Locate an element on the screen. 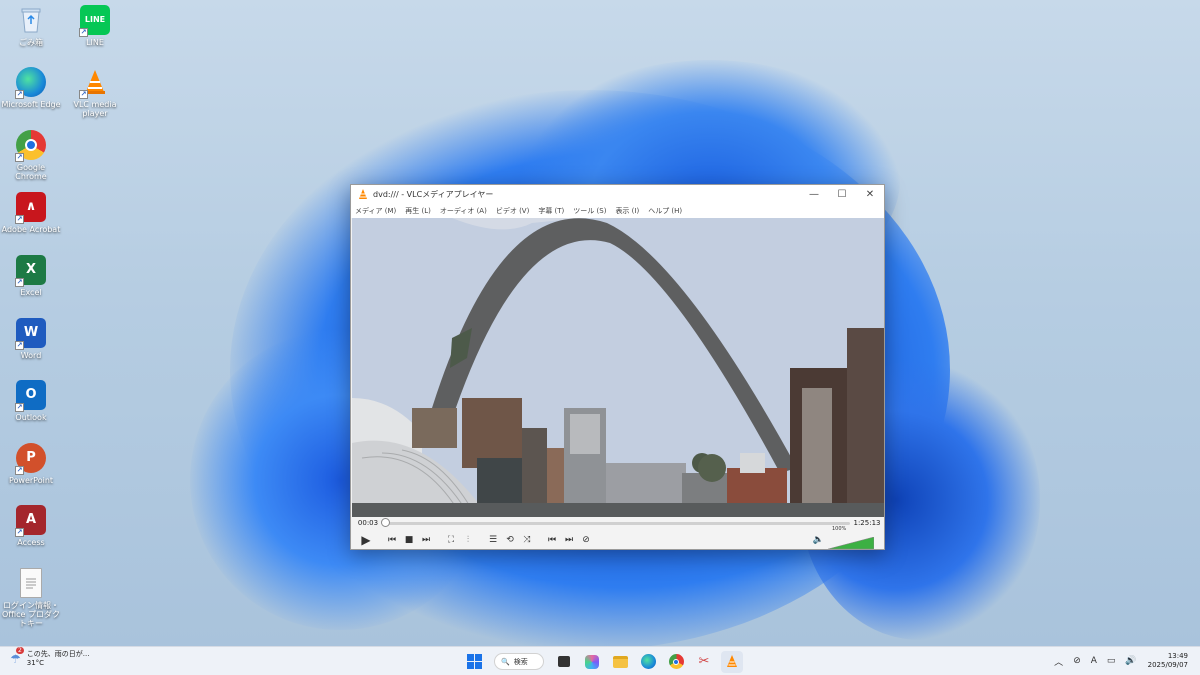  menu-audio: オーディオ (A) is located at coordinates (463, 211).